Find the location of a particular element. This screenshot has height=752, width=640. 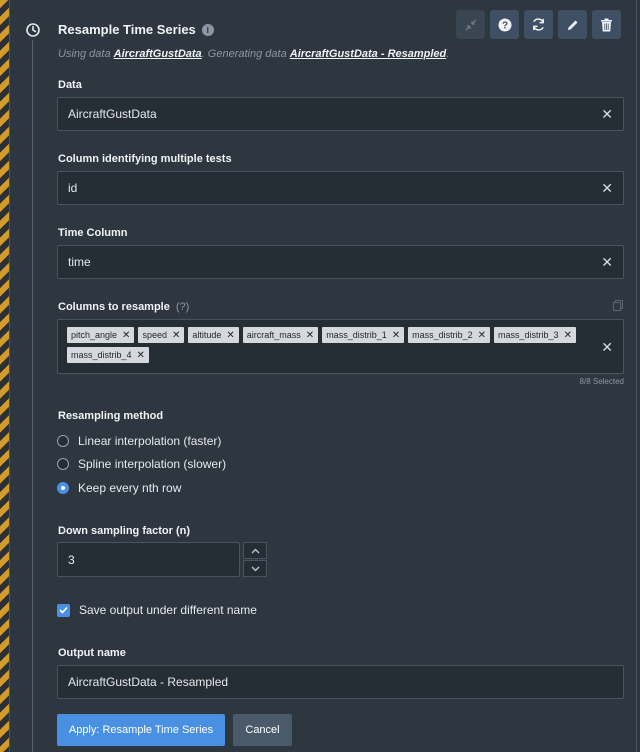

resample-columns-label-text: Columns to resample is located at coordinates (114, 307).